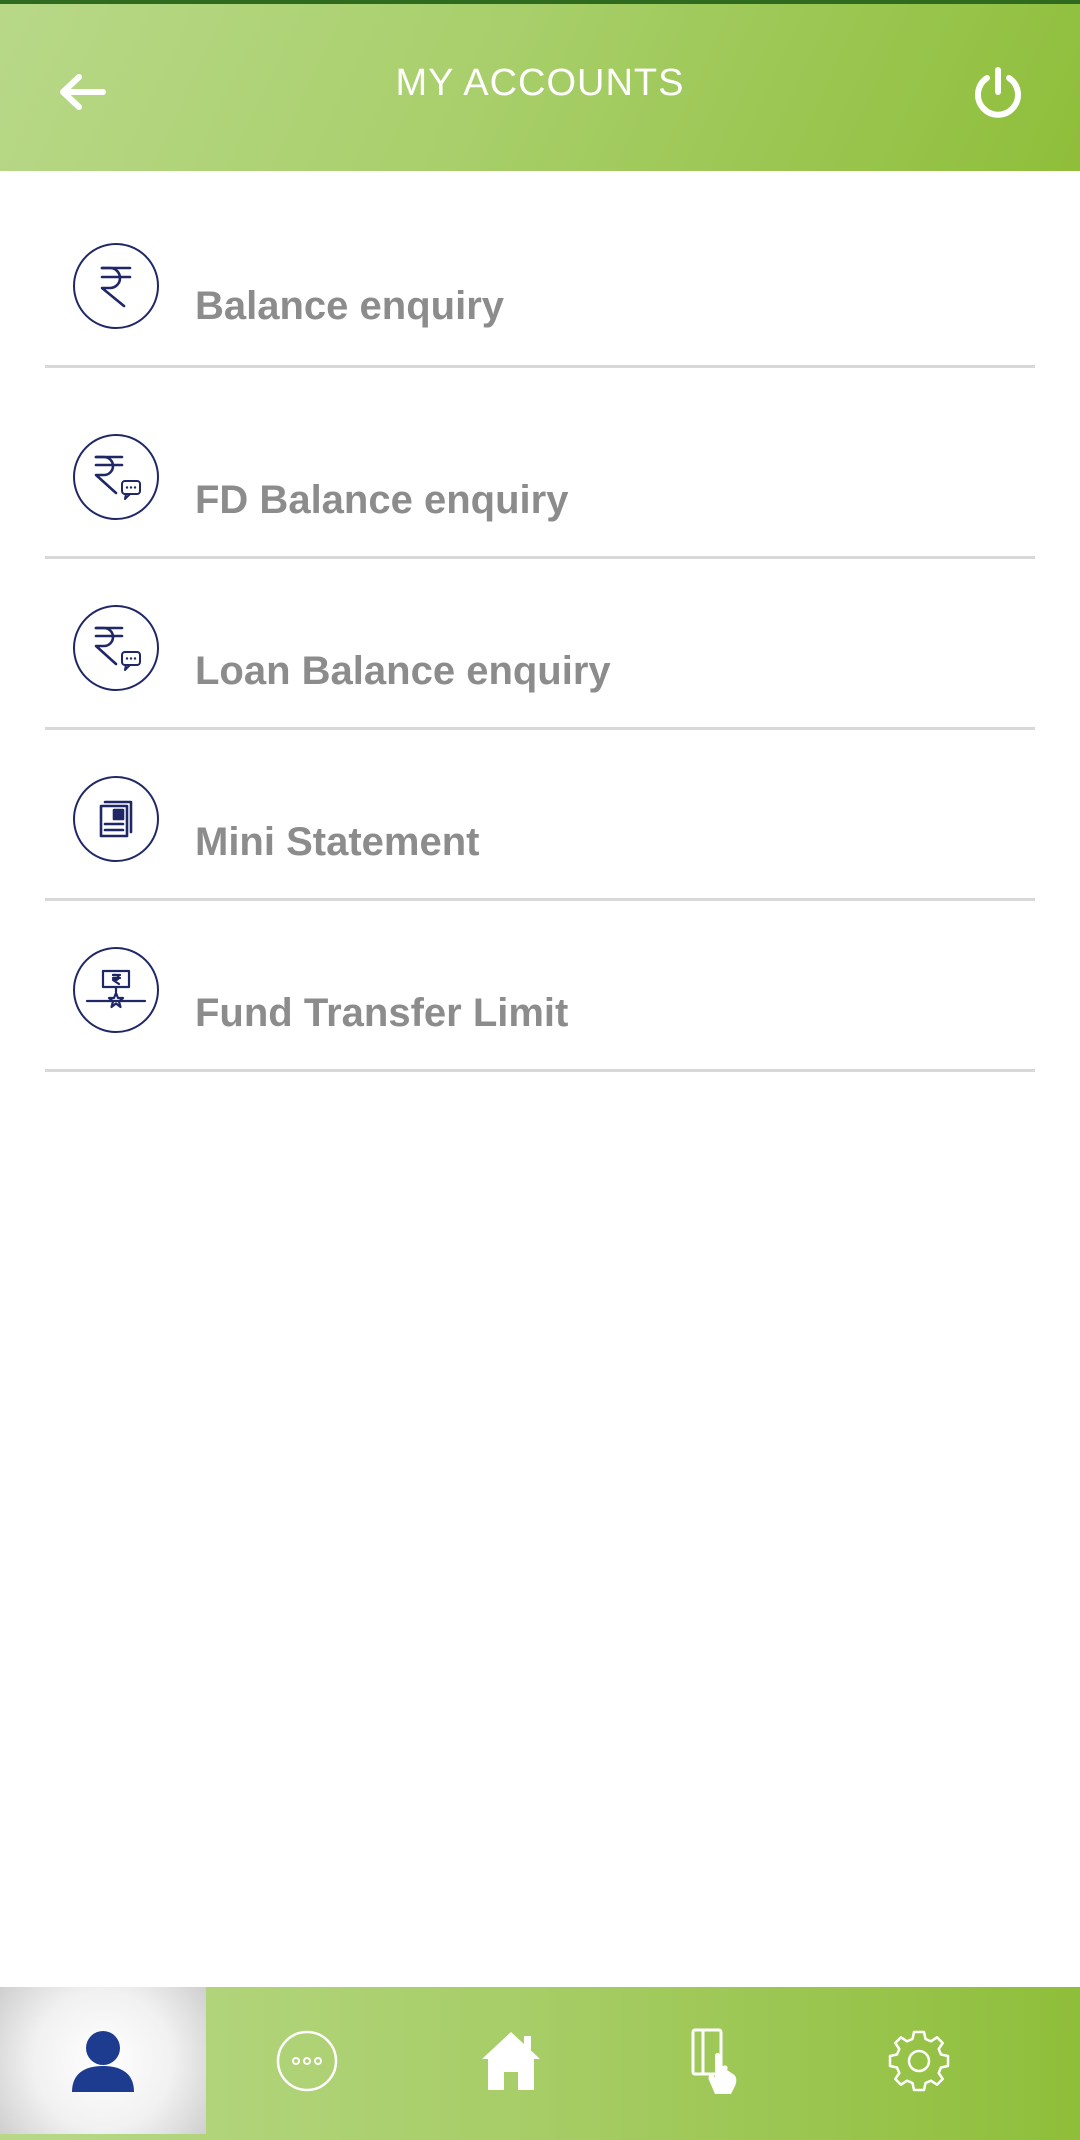 This screenshot has width=1080, height=2140. What do you see at coordinates (540, 644) in the screenshot?
I see `menu-item-loan-balance-enquiry: Loan Balance enquiry` at bounding box center [540, 644].